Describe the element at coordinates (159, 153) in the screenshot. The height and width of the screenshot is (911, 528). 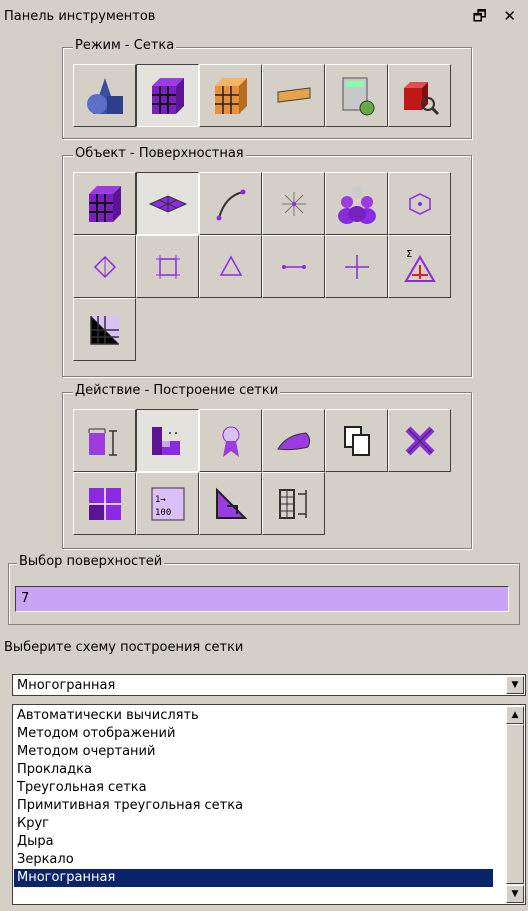
I see `object-group-legend: Объект - Поверхностная` at that location.